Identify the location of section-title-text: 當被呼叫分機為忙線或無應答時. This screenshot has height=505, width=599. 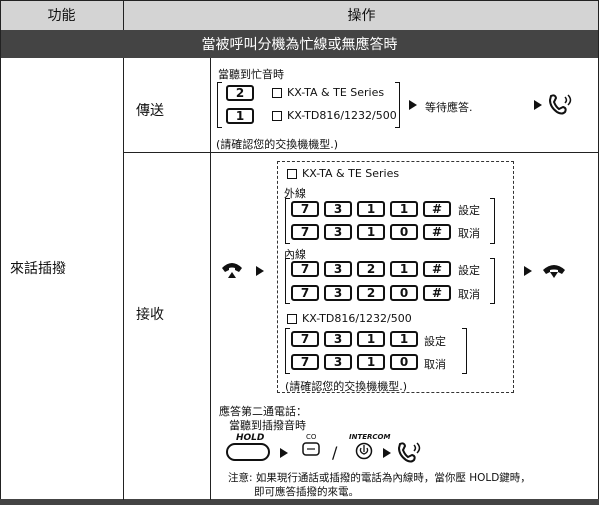
(299, 45).